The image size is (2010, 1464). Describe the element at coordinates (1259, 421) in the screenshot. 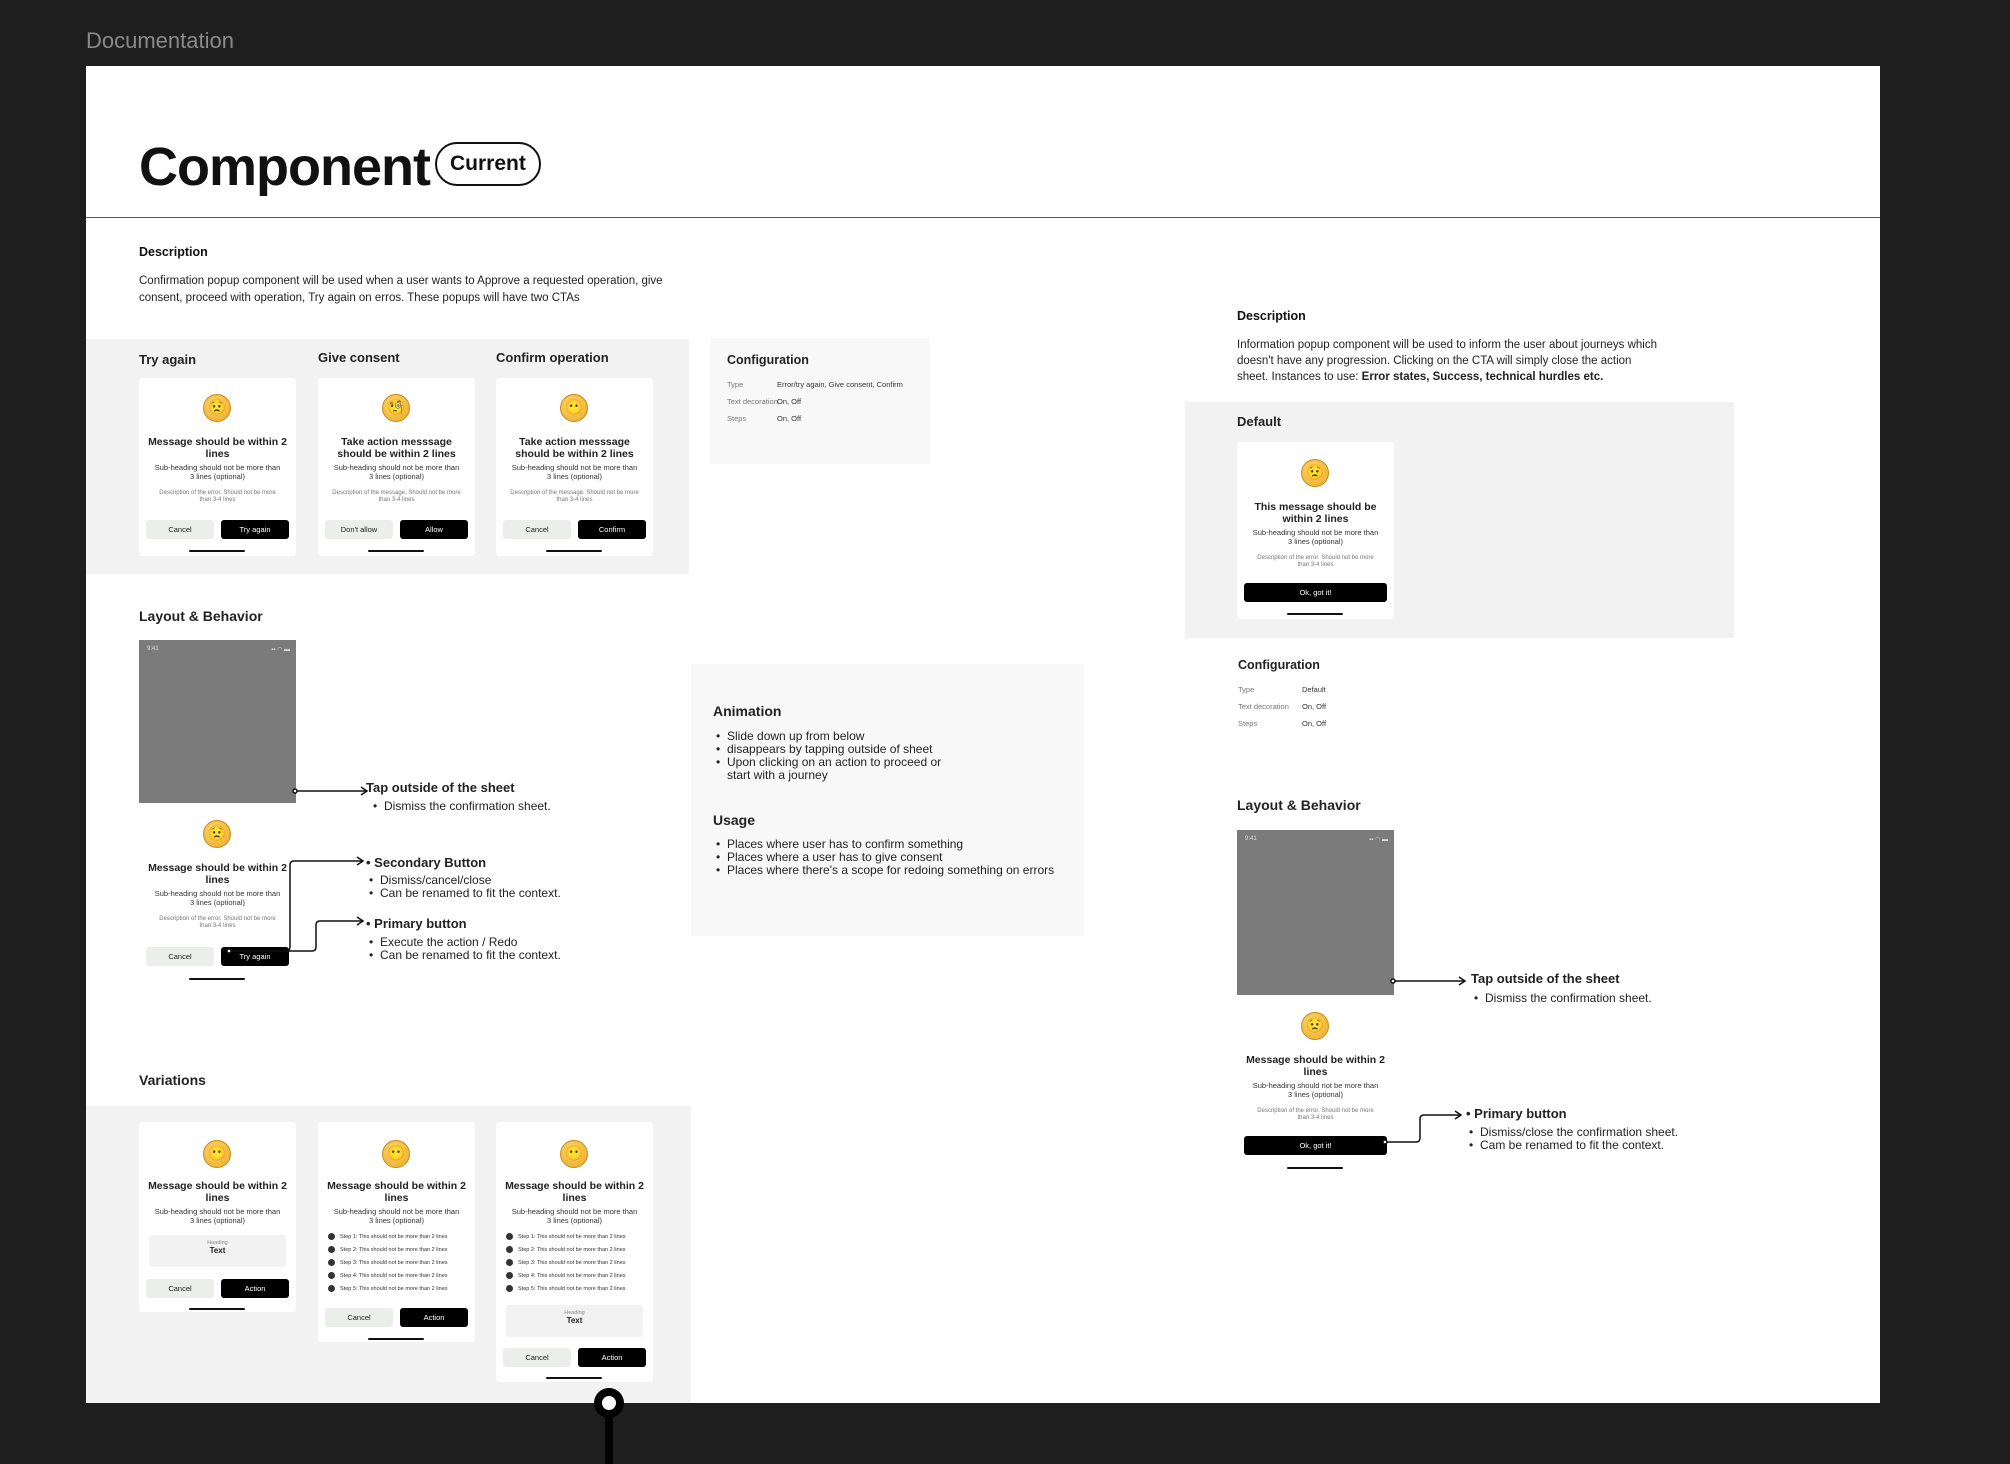

I see `default-label: Default` at that location.